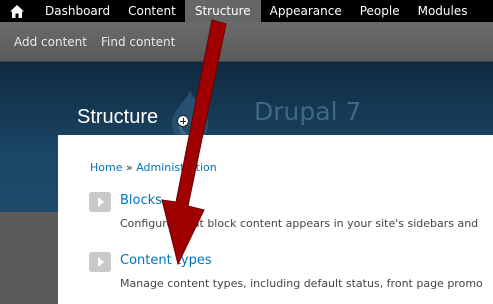  I want to click on blocks-expand-button, so click(100, 202).